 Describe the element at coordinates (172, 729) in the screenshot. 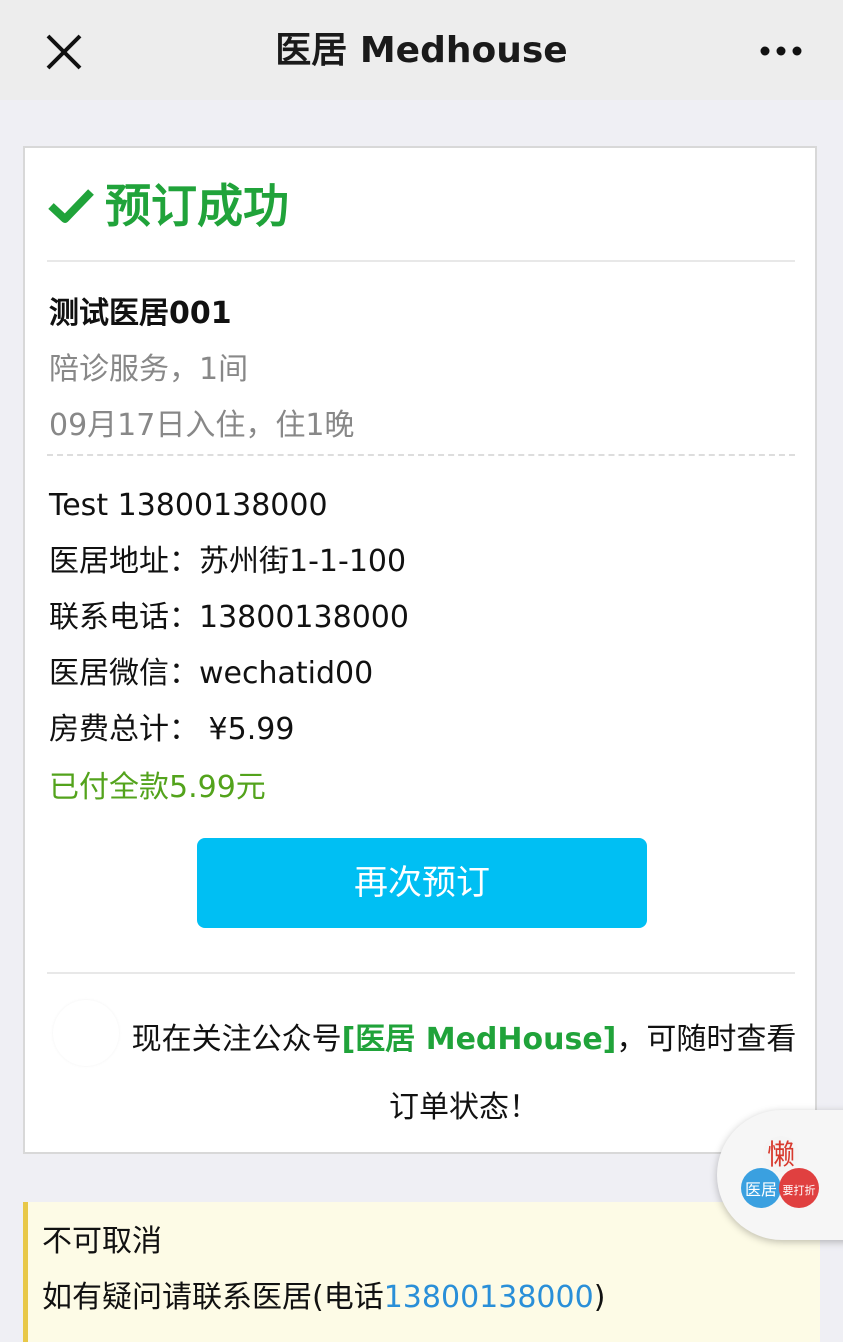

I see `total-price: 房费总计： ¥5.99` at that location.